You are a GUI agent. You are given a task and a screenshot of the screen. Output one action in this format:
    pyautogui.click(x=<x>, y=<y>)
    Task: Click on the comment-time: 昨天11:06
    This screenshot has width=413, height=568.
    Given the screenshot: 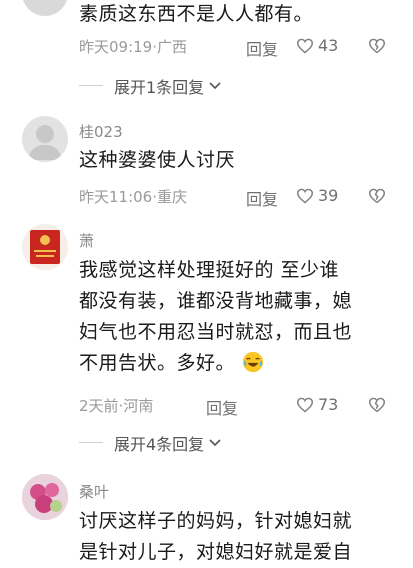 What is the action you would take?
    pyautogui.click(x=116, y=197)
    